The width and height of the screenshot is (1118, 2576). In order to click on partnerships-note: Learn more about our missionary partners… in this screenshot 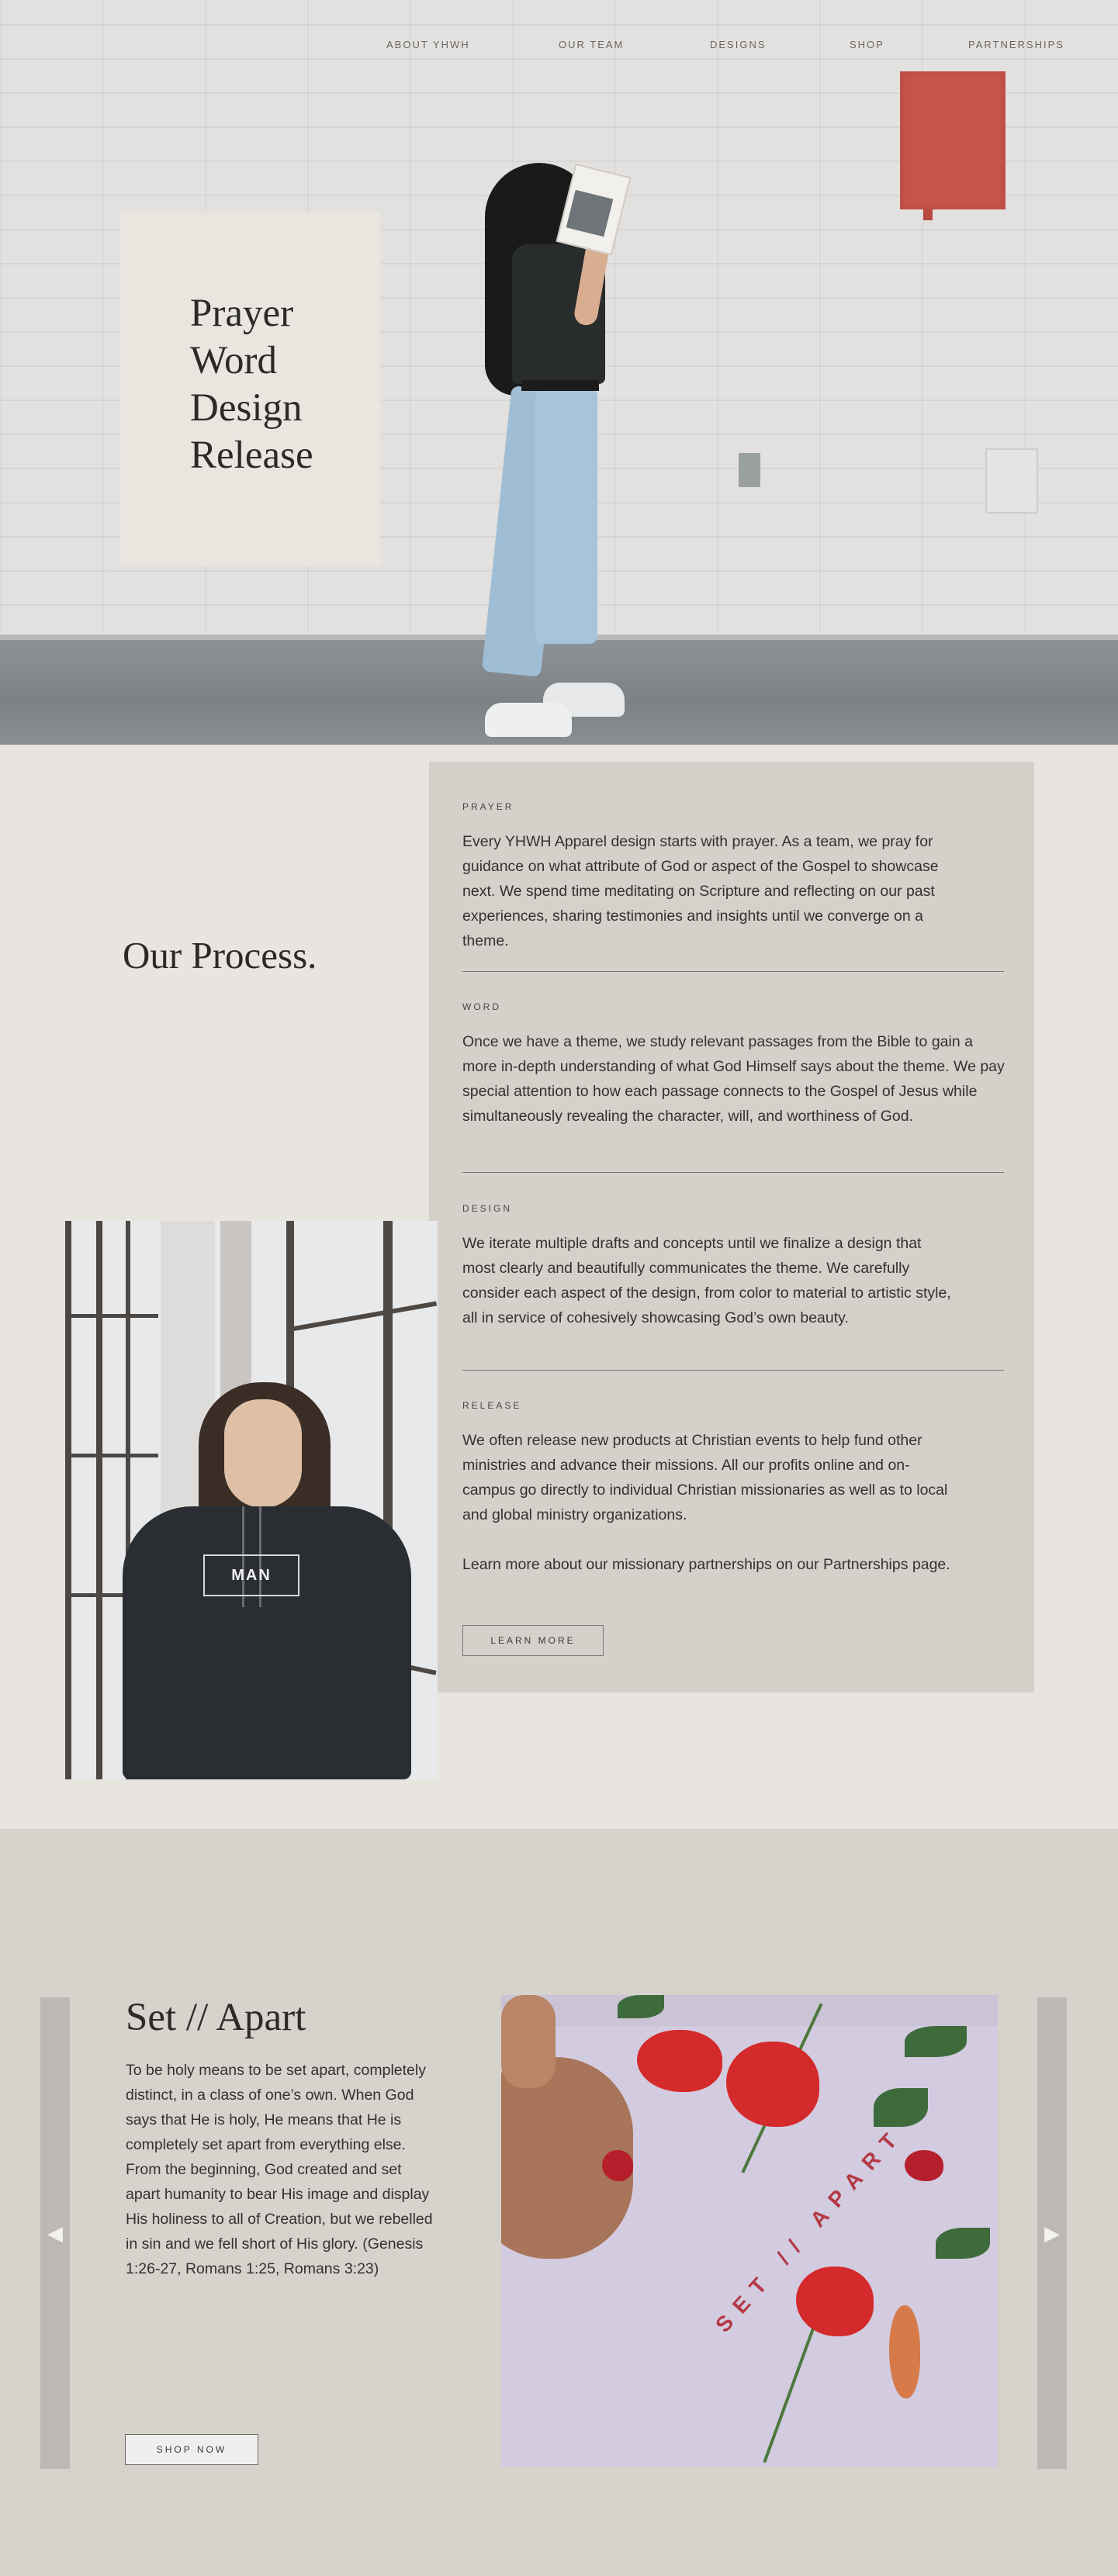, I will do `click(706, 1564)`.